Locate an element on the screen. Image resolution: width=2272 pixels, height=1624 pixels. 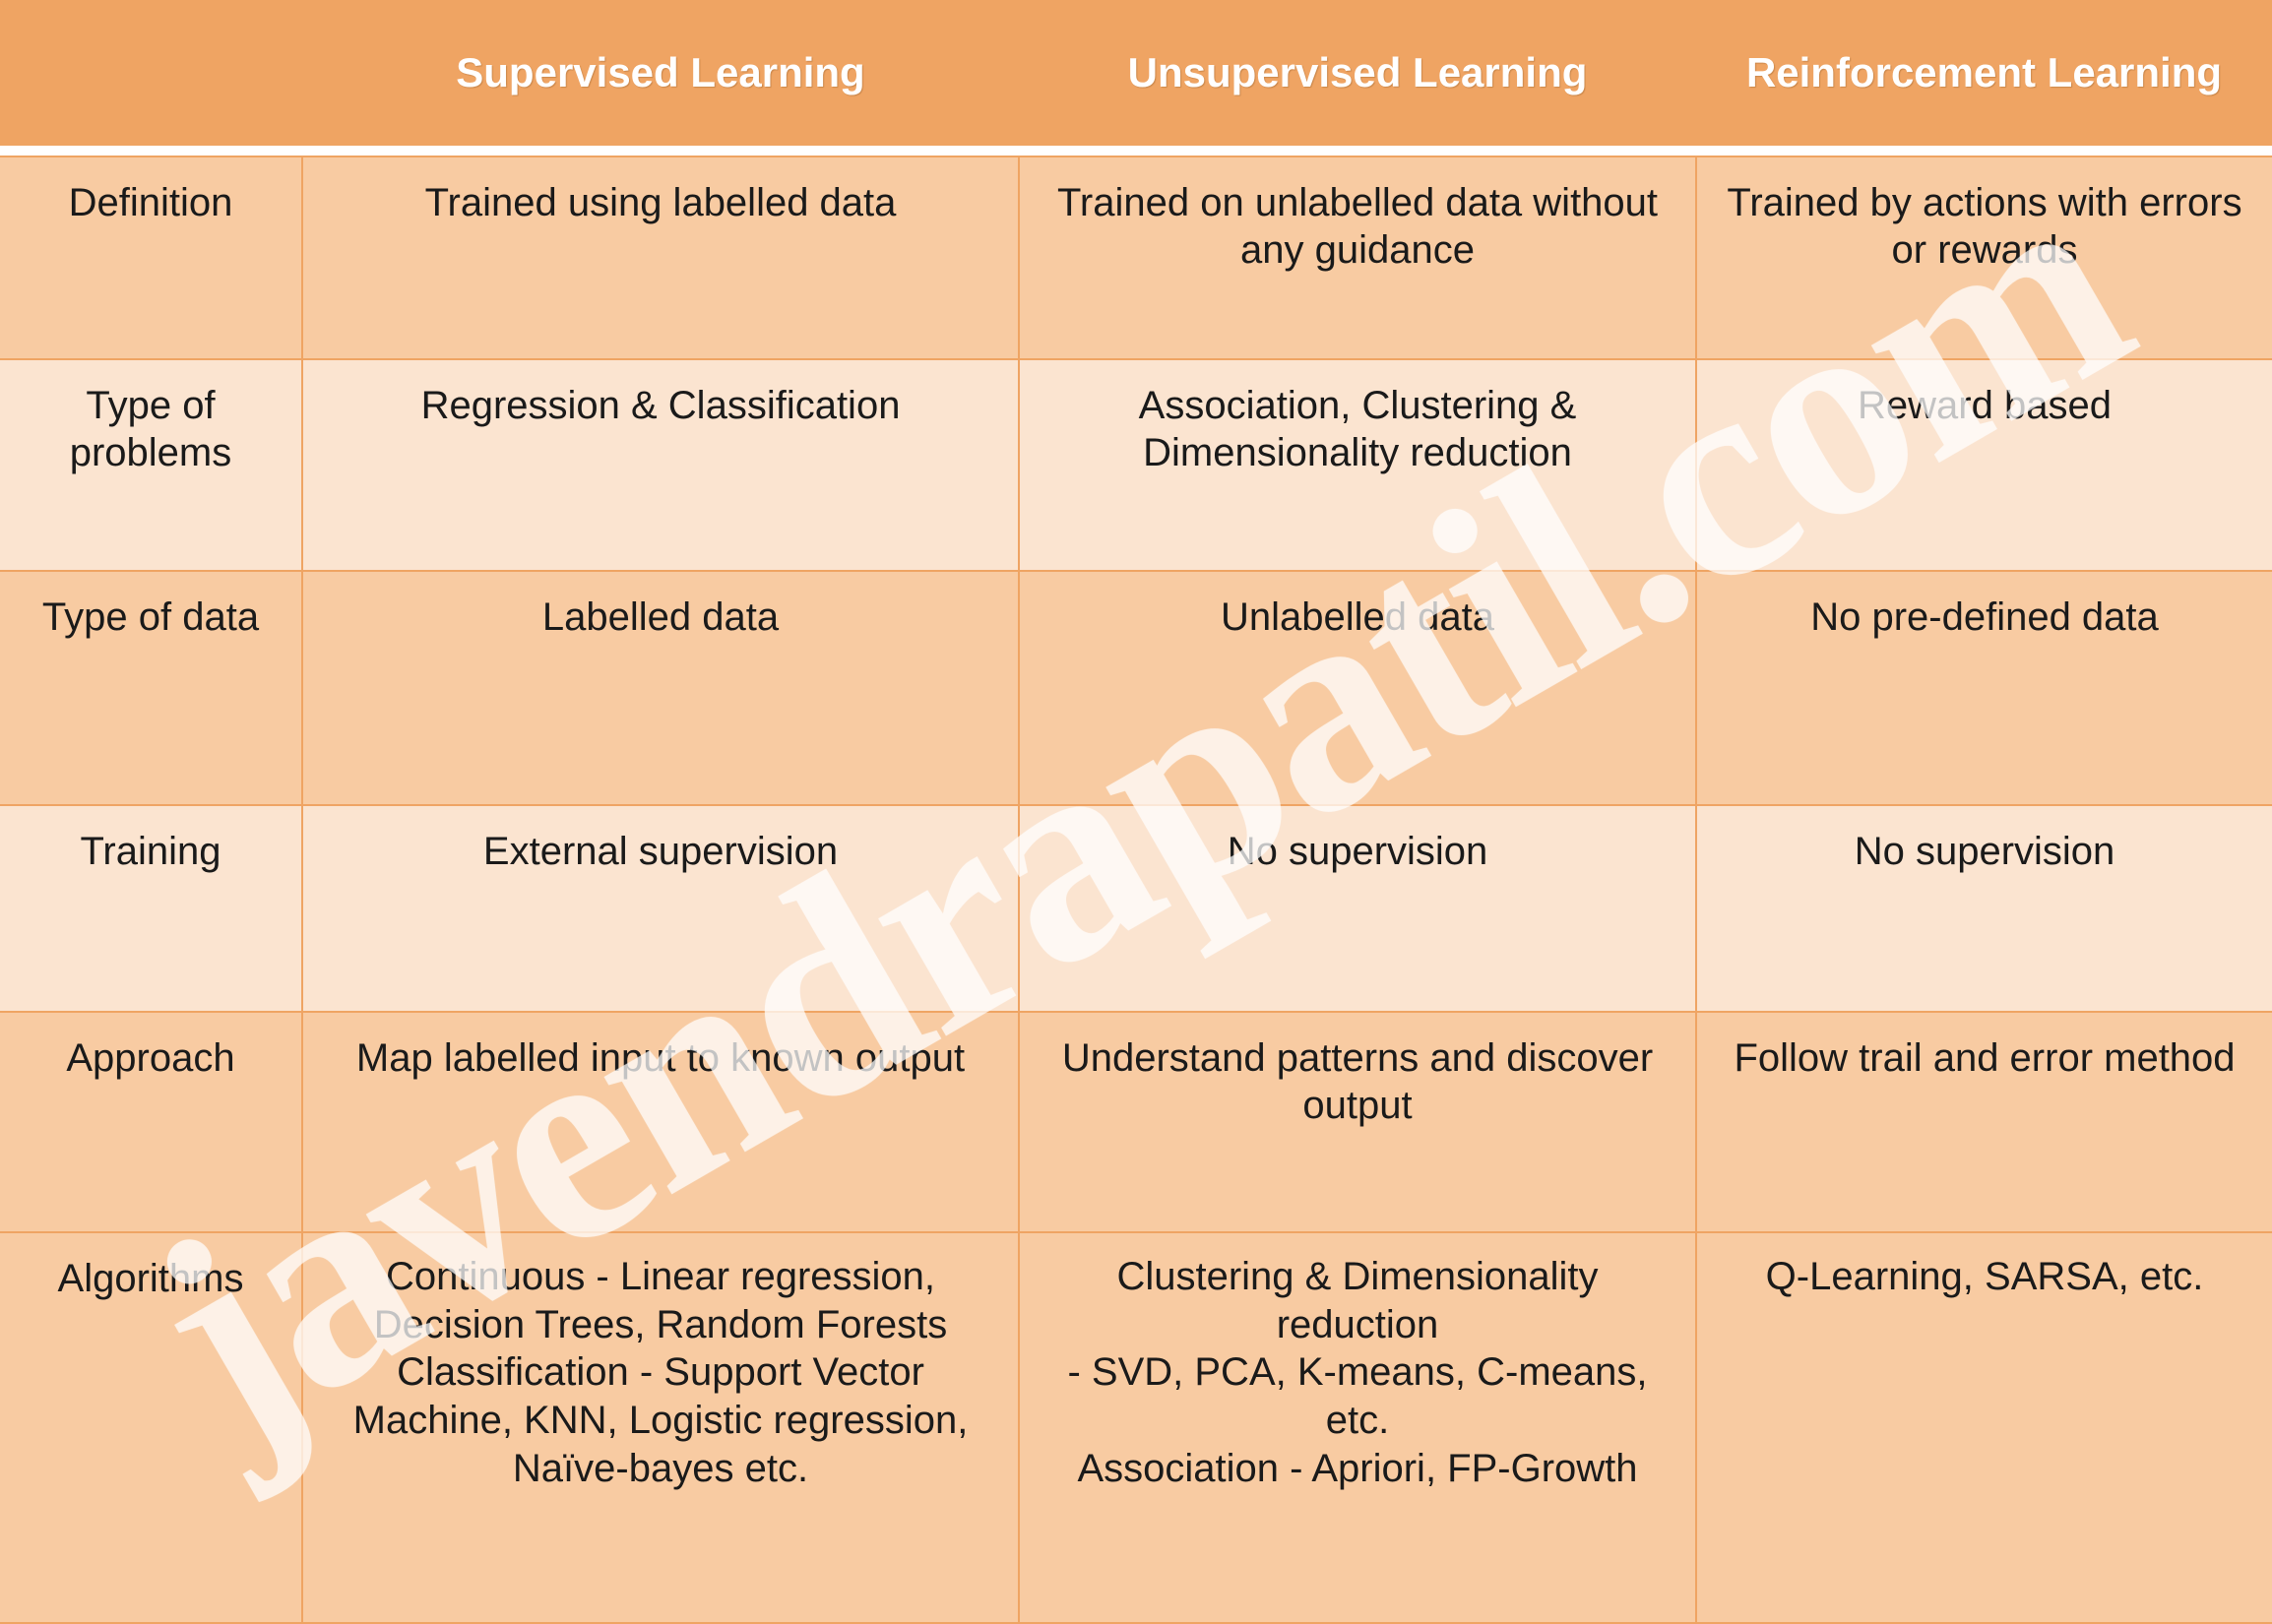
cell-training-reinforcement: No supervision is located at coordinates (1983, 908).